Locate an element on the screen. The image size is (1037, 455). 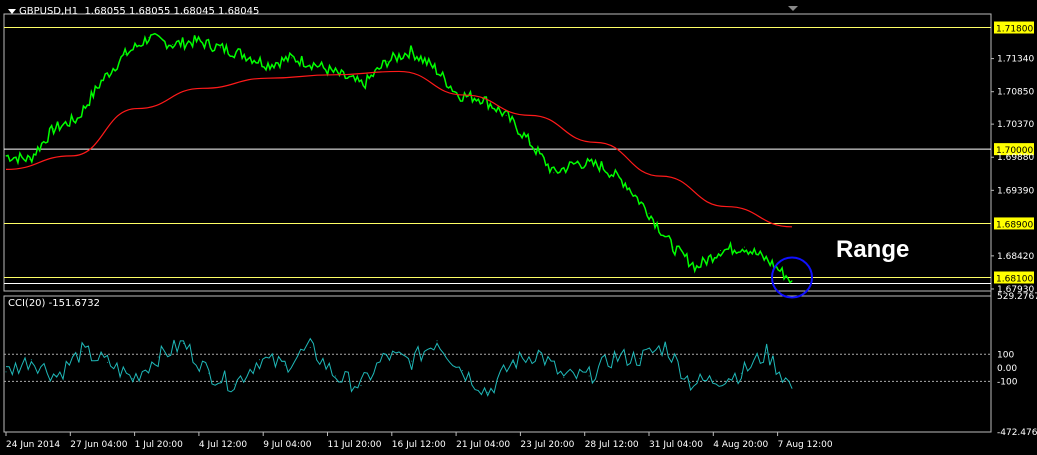
cci-tick-label: -472.476 is located at coordinates (1017, 433).